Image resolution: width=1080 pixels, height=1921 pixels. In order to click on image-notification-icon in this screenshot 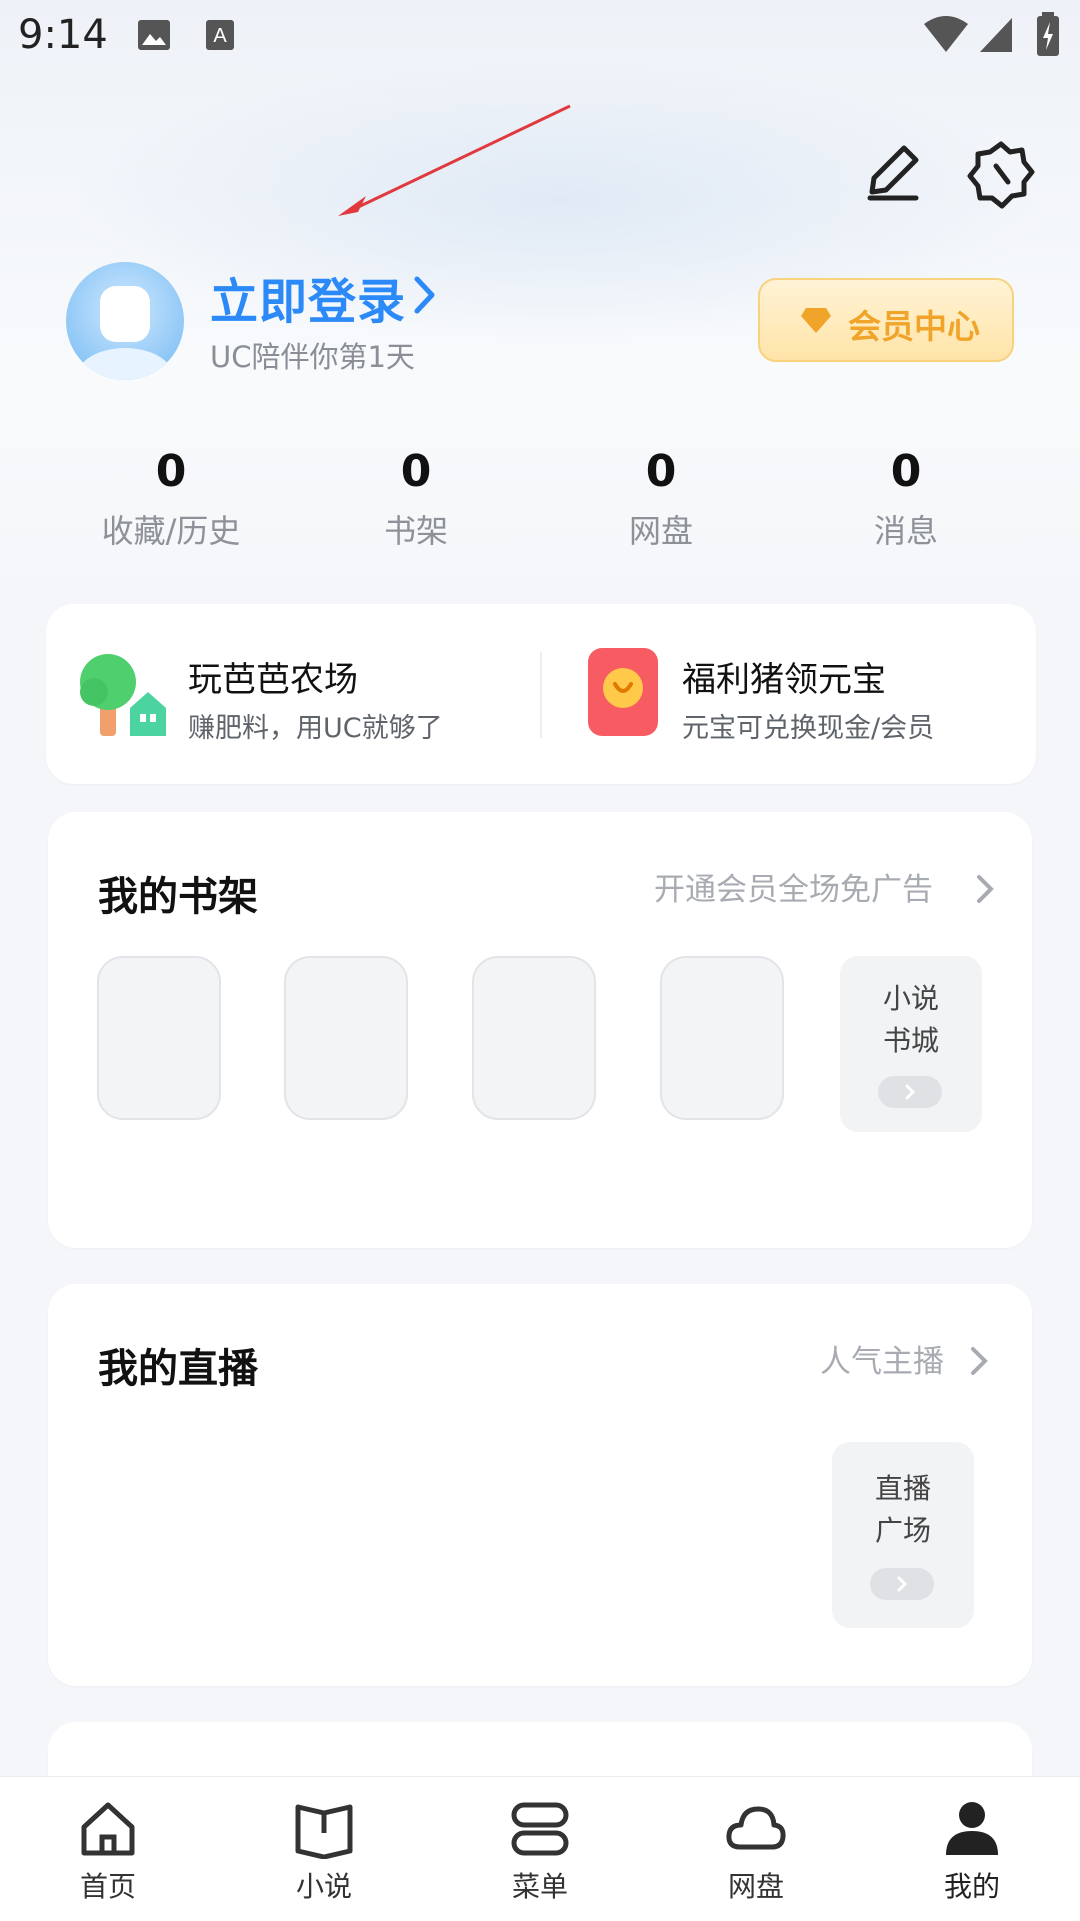, I will do `click(154, 35)`.